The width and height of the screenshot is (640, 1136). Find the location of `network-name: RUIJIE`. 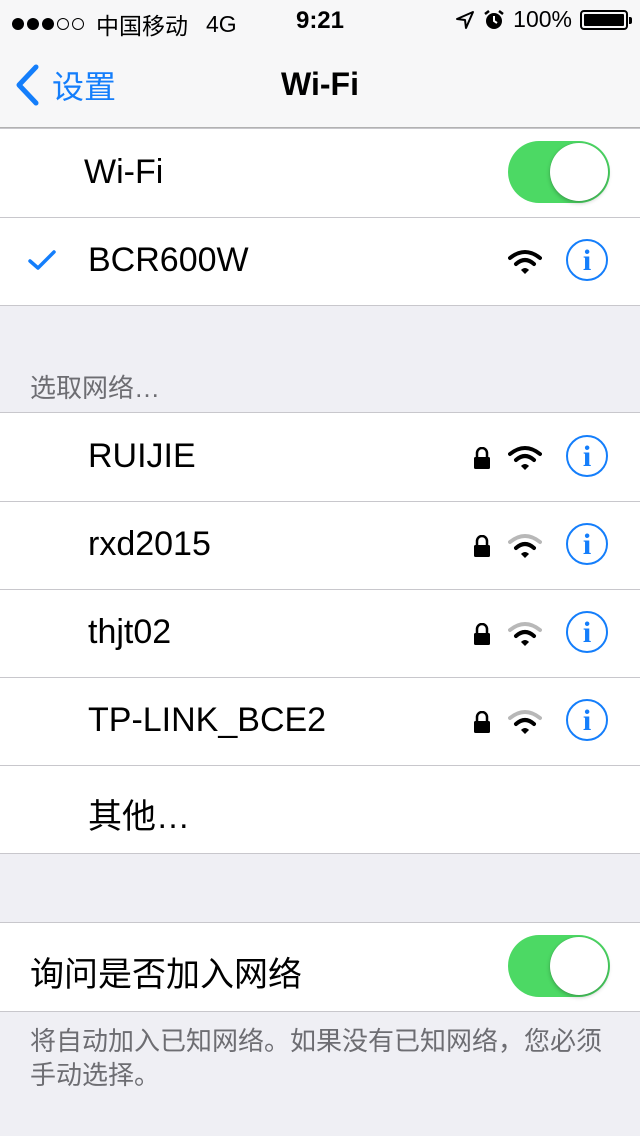

network-name: RUIJIE is located at coordinates (142, 456).